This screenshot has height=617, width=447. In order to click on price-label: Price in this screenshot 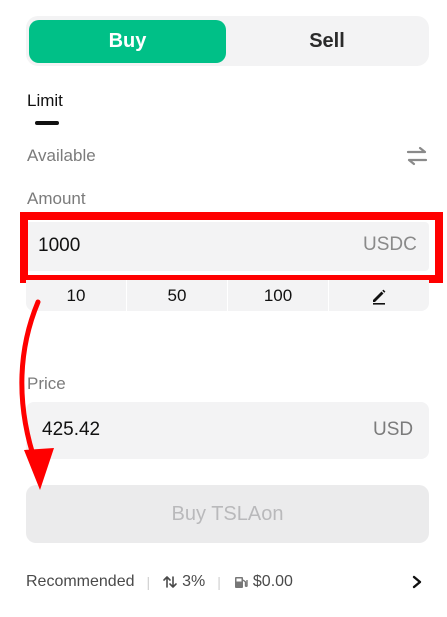, I will do `click(46, 383)`.